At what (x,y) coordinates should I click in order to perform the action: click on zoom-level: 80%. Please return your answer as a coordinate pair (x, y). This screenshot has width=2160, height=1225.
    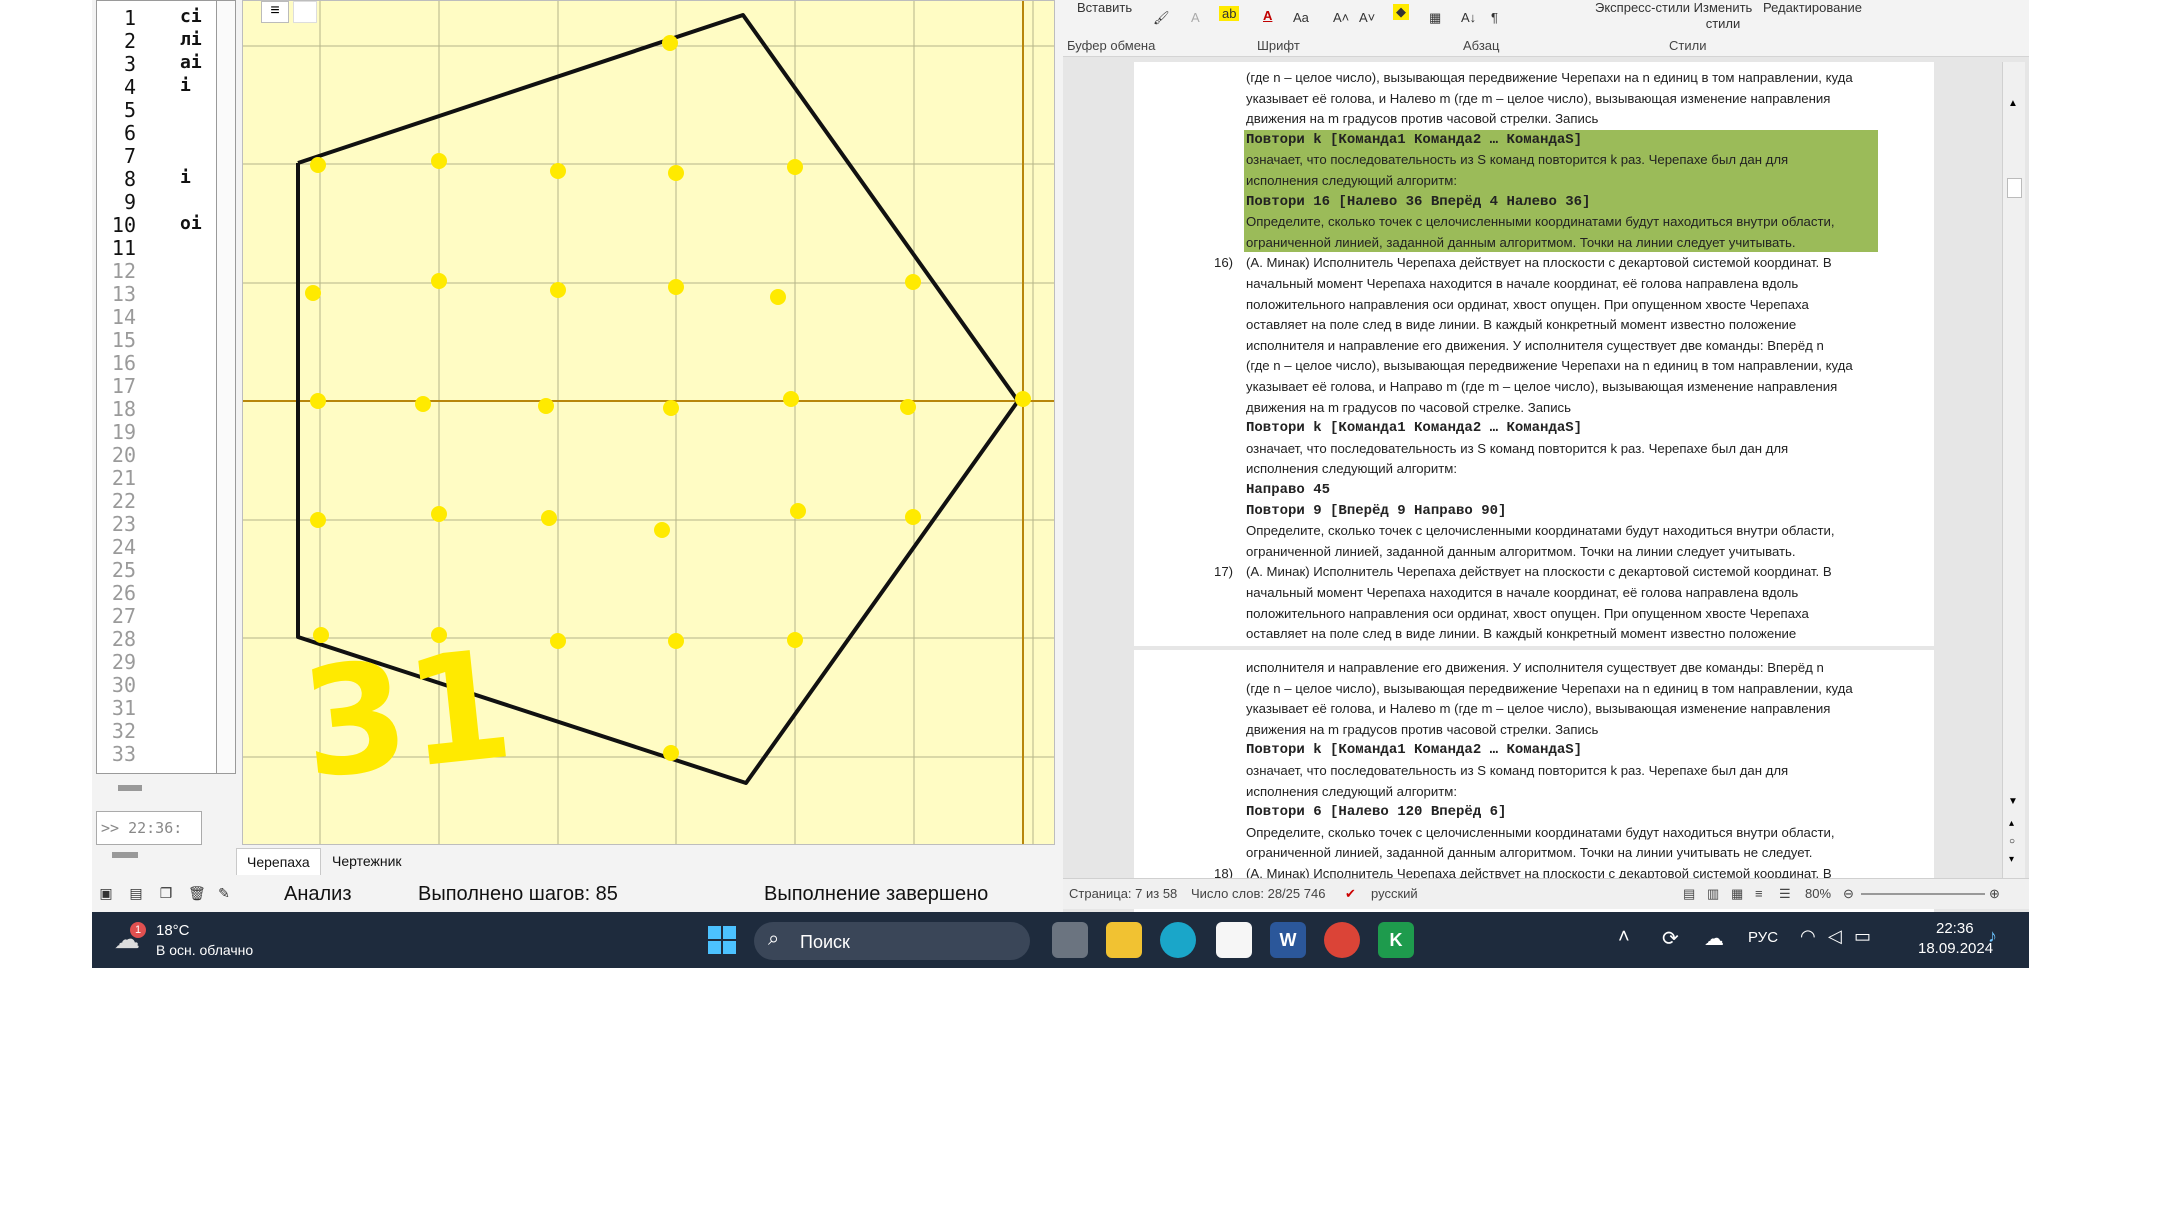
    Looking at the image, I should click on (1818, 894).